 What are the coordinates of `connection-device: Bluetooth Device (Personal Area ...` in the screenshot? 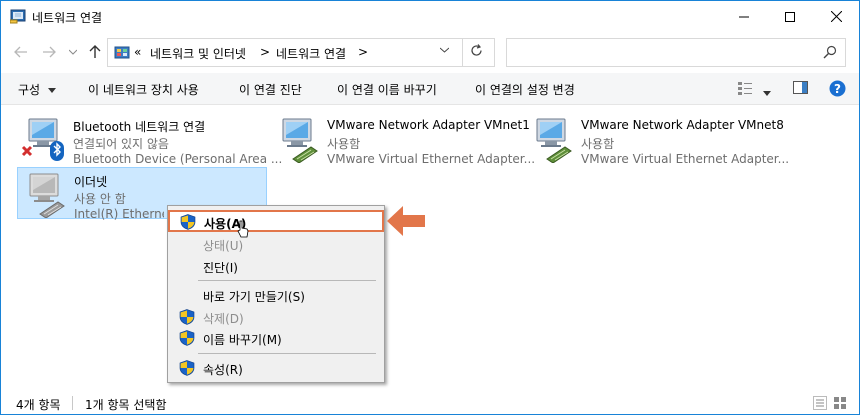 It's located at (178, 159).